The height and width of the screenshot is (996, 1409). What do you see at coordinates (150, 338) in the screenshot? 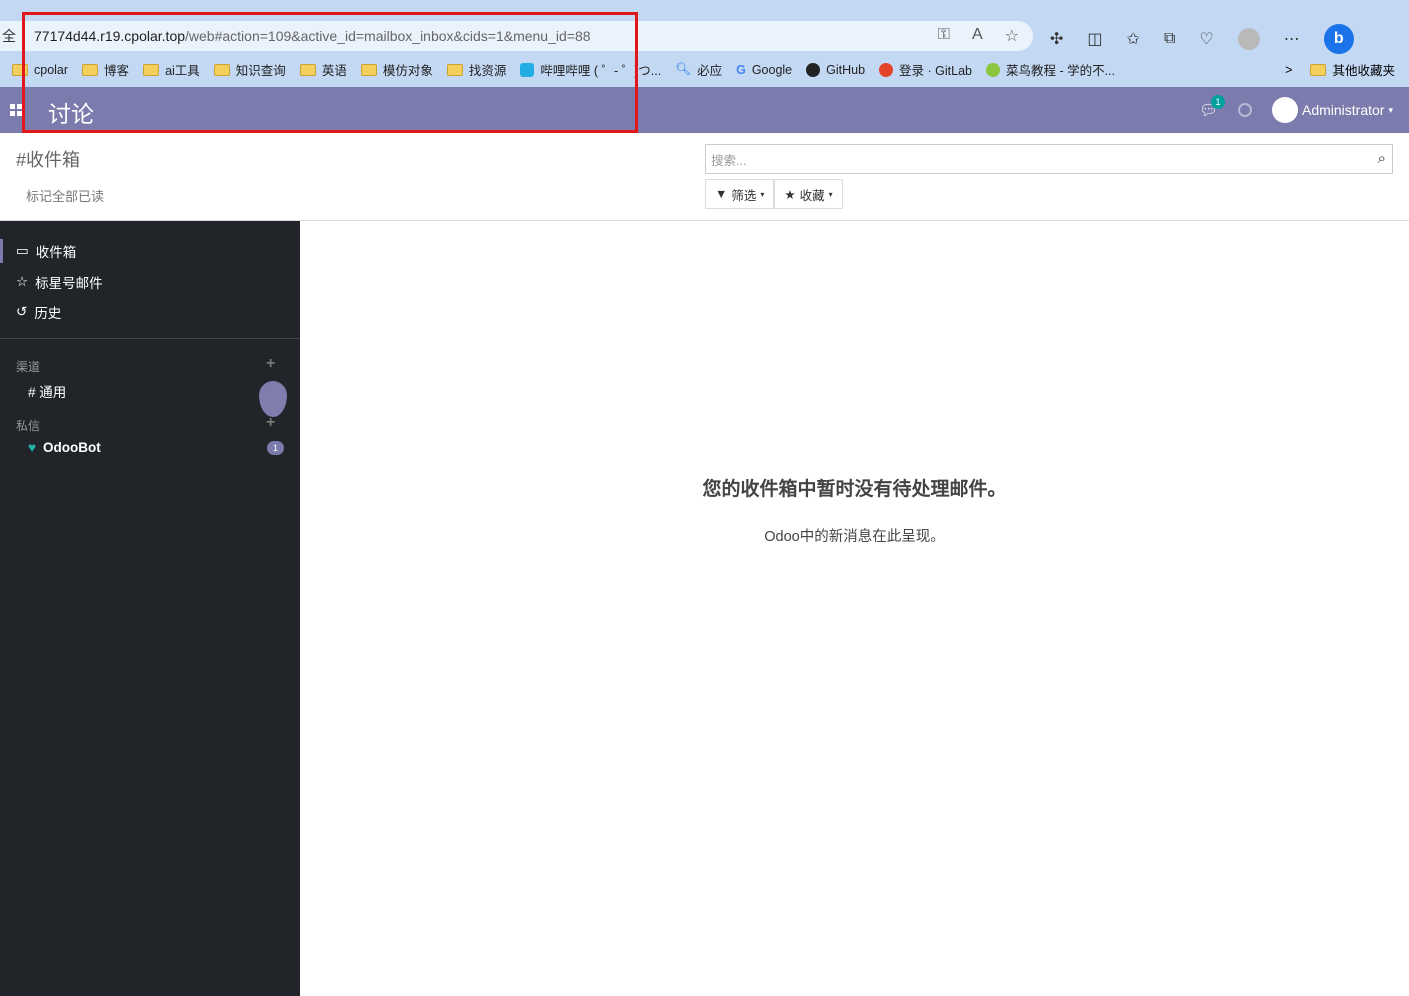
I see `divider` at bounding box center [150, 338].